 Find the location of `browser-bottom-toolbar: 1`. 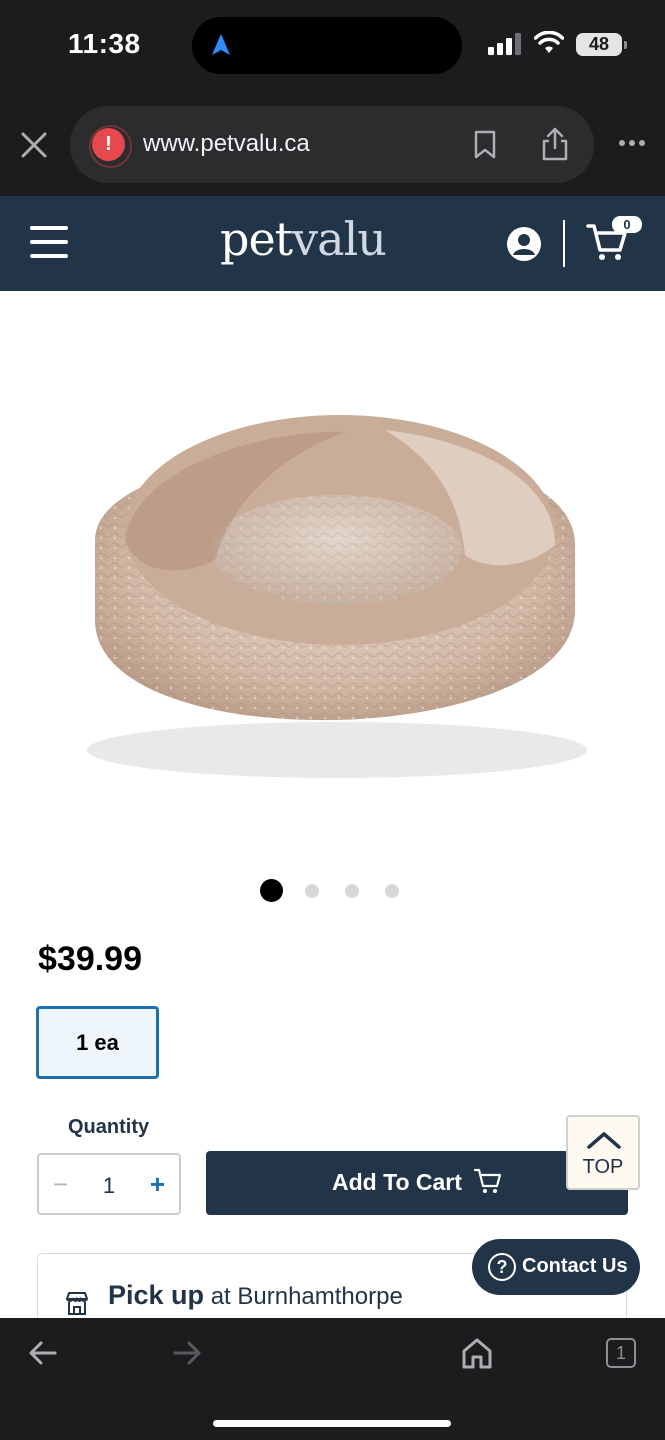

browser-bottom-toolbar: 1 is located at coordinates (332, 1379).